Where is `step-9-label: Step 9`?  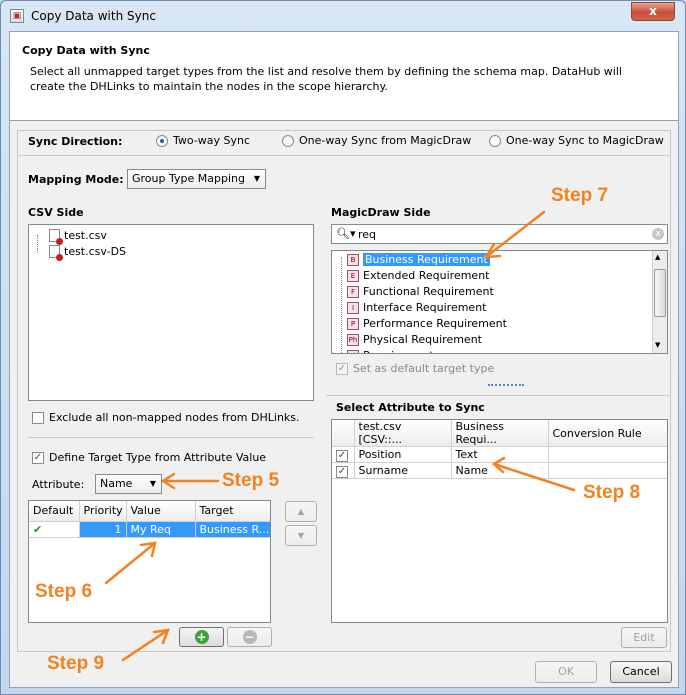
step-9-label: Step 9 is located at coordinates (76, 663).